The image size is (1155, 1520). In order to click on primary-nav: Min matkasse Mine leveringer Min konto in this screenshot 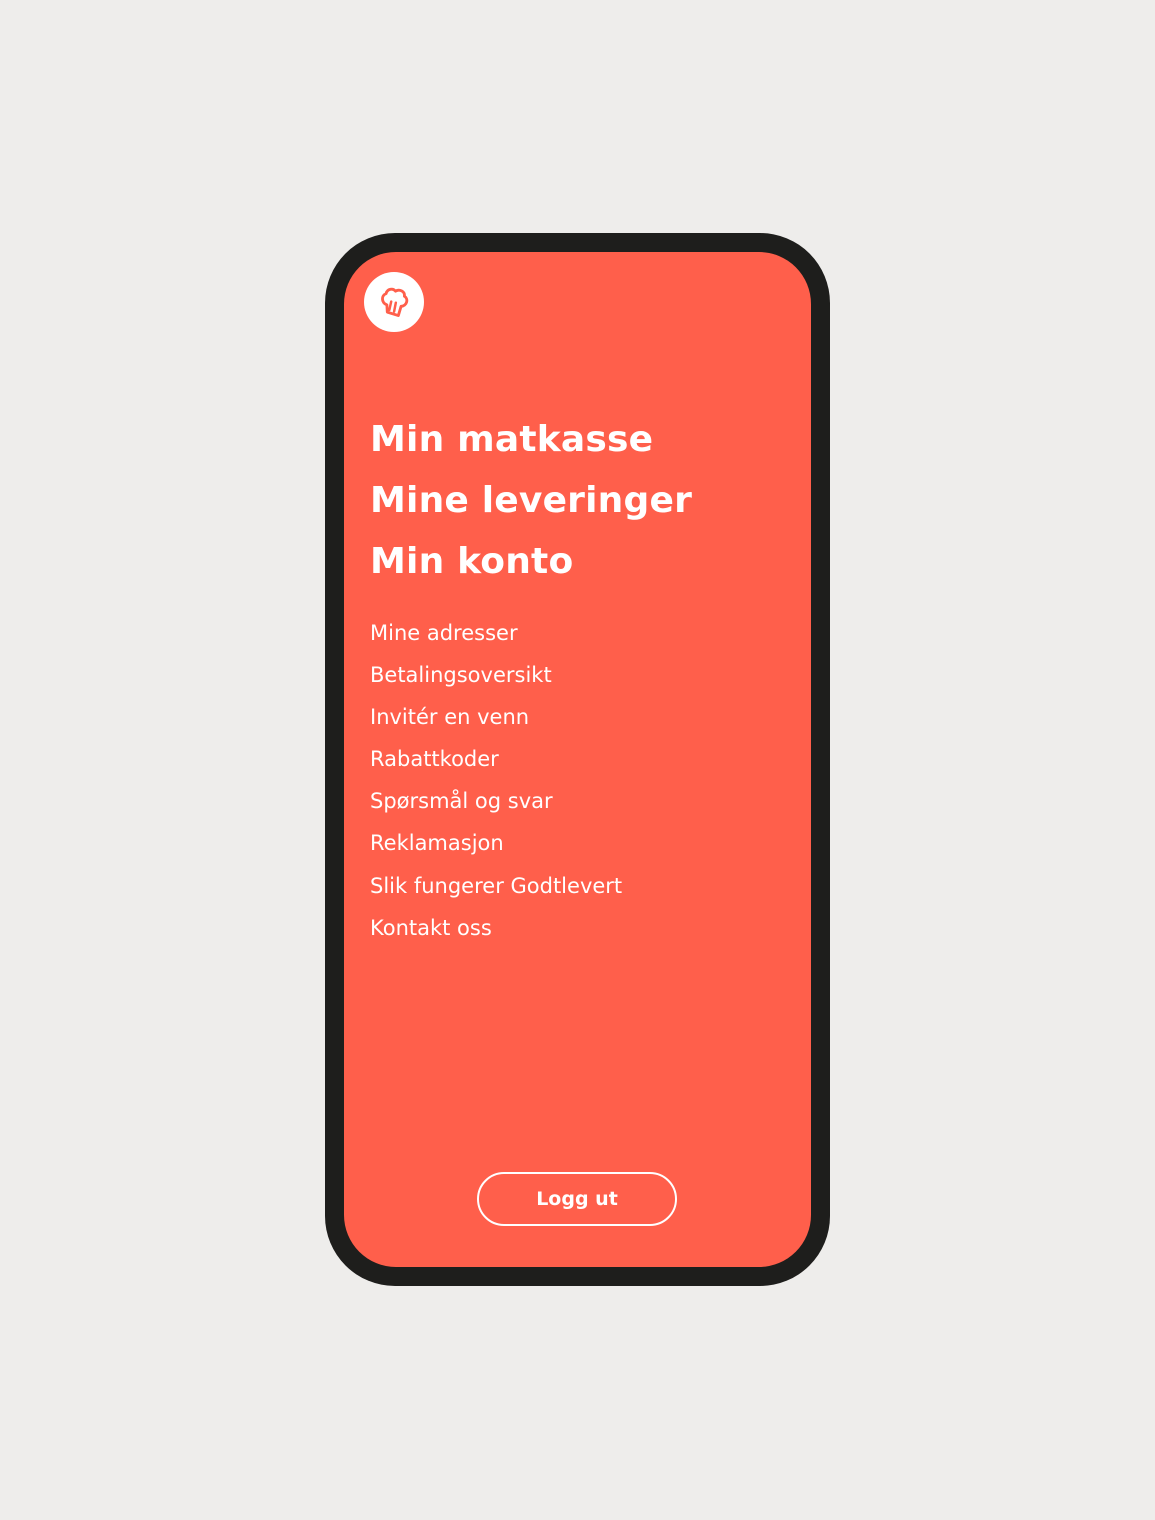, I will do `click(531, 511)`.